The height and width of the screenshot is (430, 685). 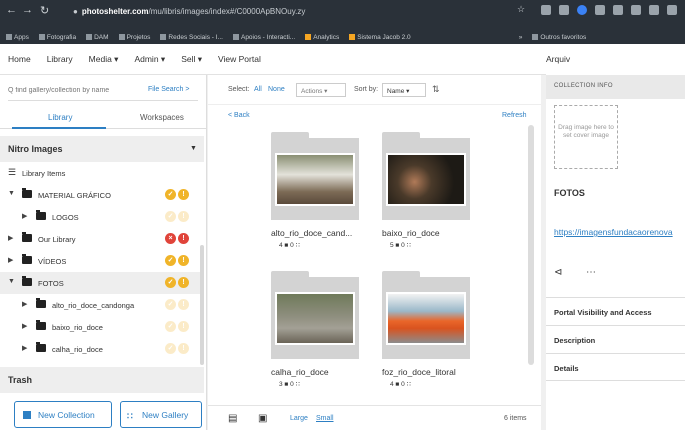 I want to click on menu-admin: Admin ▾, so click(x=149, y=59).